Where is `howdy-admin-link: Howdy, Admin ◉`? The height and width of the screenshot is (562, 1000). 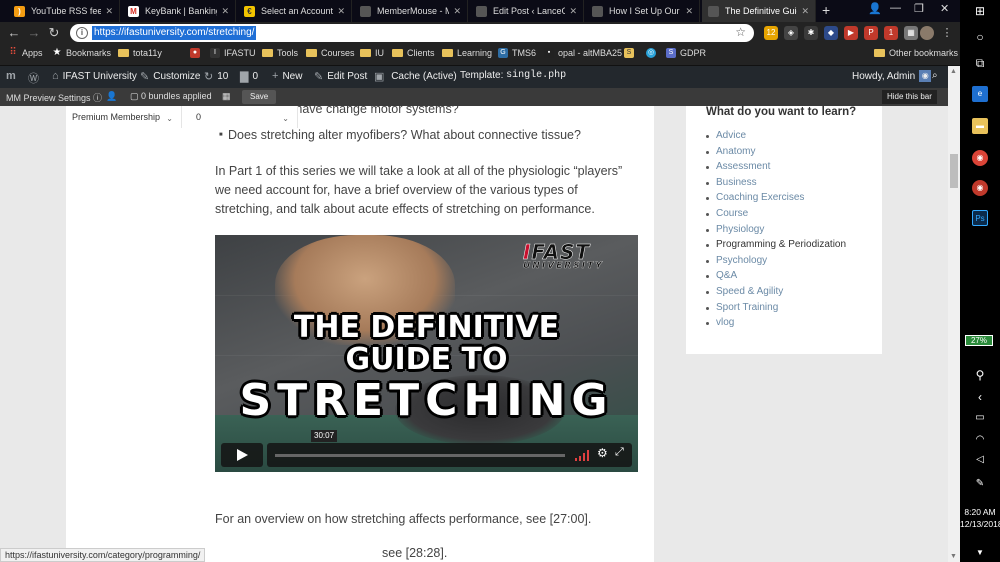
howdy-admin-link: Howdy, Admin ◉ is located at coordinates (892, 76).